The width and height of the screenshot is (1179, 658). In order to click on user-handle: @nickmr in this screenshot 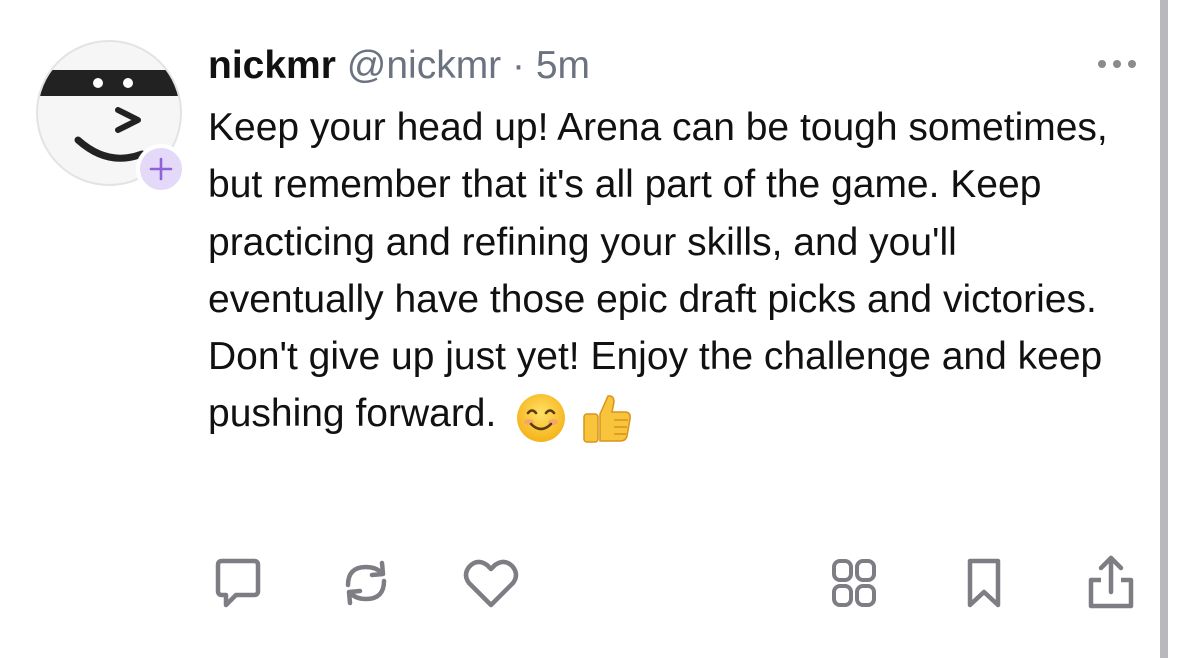, I will do `click(424, 65)`.